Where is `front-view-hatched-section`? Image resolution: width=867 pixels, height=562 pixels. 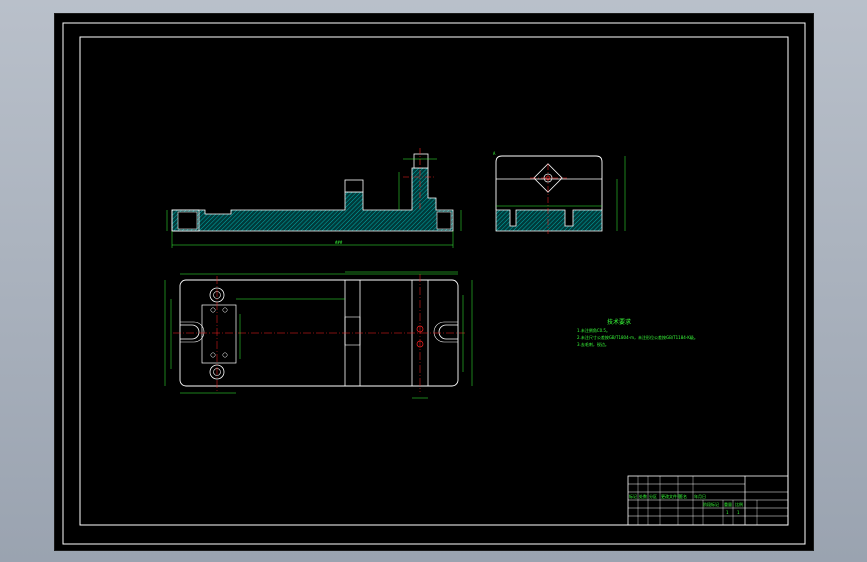 front-view-hatched-section is located at coordinates (312, 199).